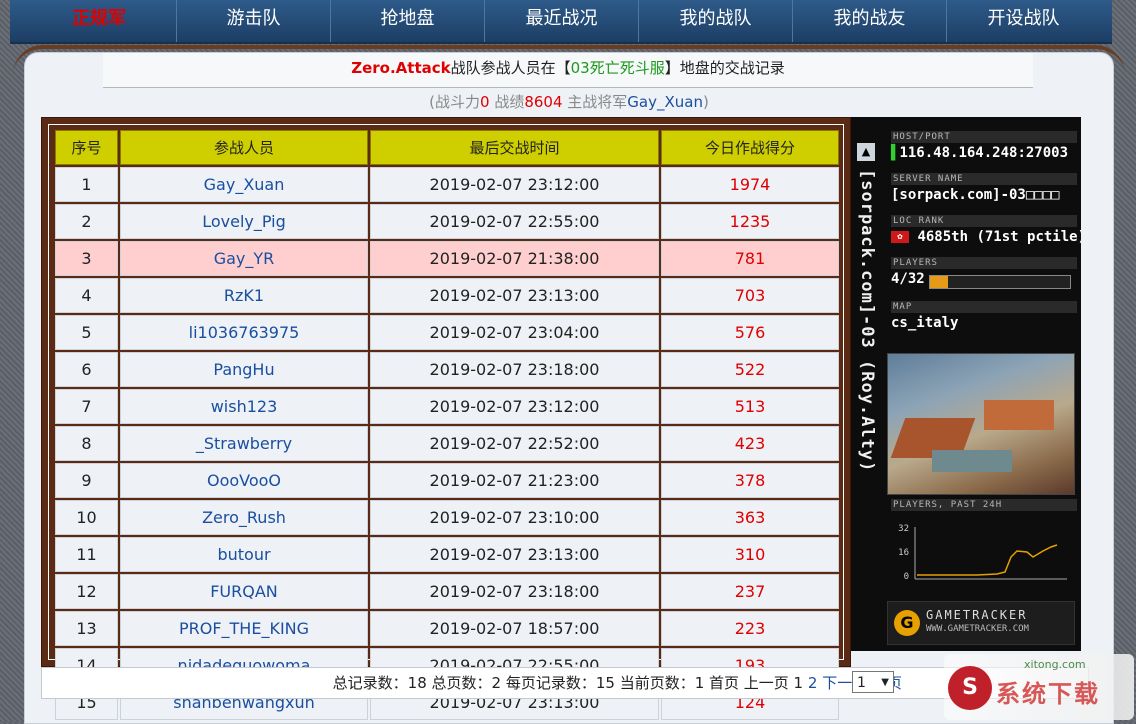 The image size is (1136, 724). What do you see at coordinates (86, 184) in the screenshot?
I see `row-index: 1` at bounding box center [86, 184].